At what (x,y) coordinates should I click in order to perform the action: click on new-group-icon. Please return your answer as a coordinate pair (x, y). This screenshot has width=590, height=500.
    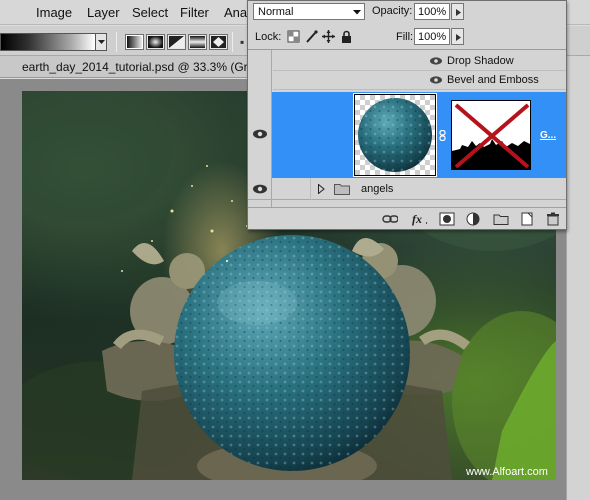
    Looking at the image, I should click on (501, 219).